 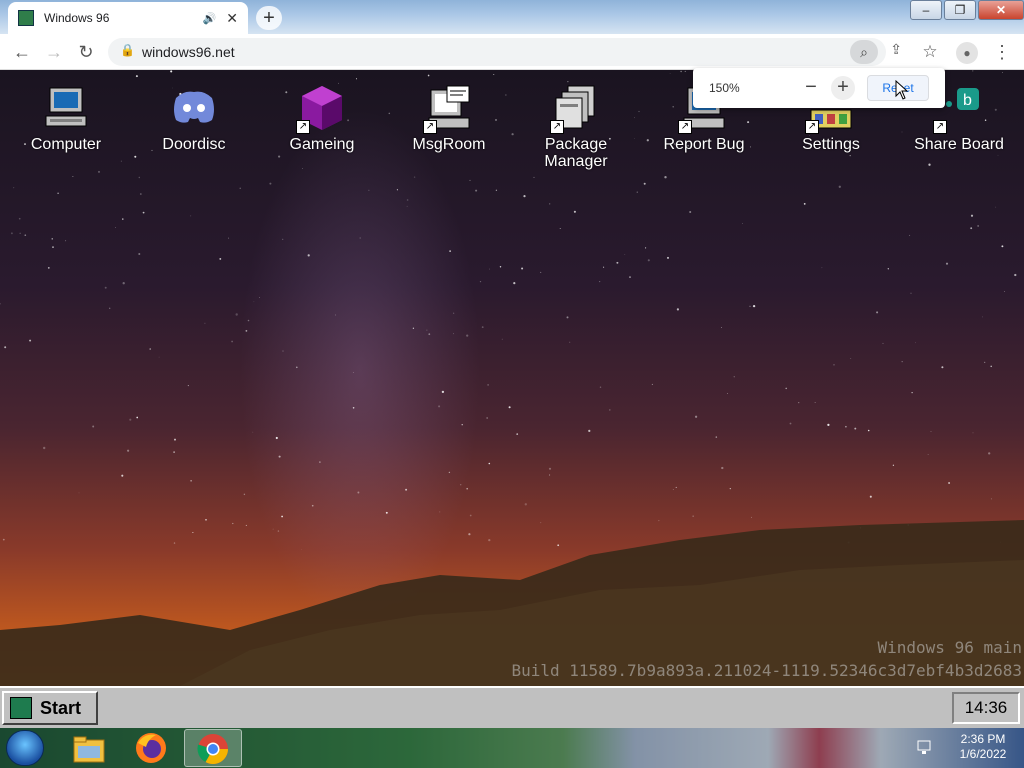 What do you see at coordinates (843, 88) in the screenshot?
I see `zoom-in-button: +` at bounding box center [843, 88].